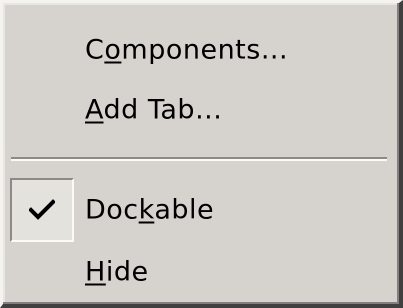  I want to click on label-suffix: ide, so click(127, 272).